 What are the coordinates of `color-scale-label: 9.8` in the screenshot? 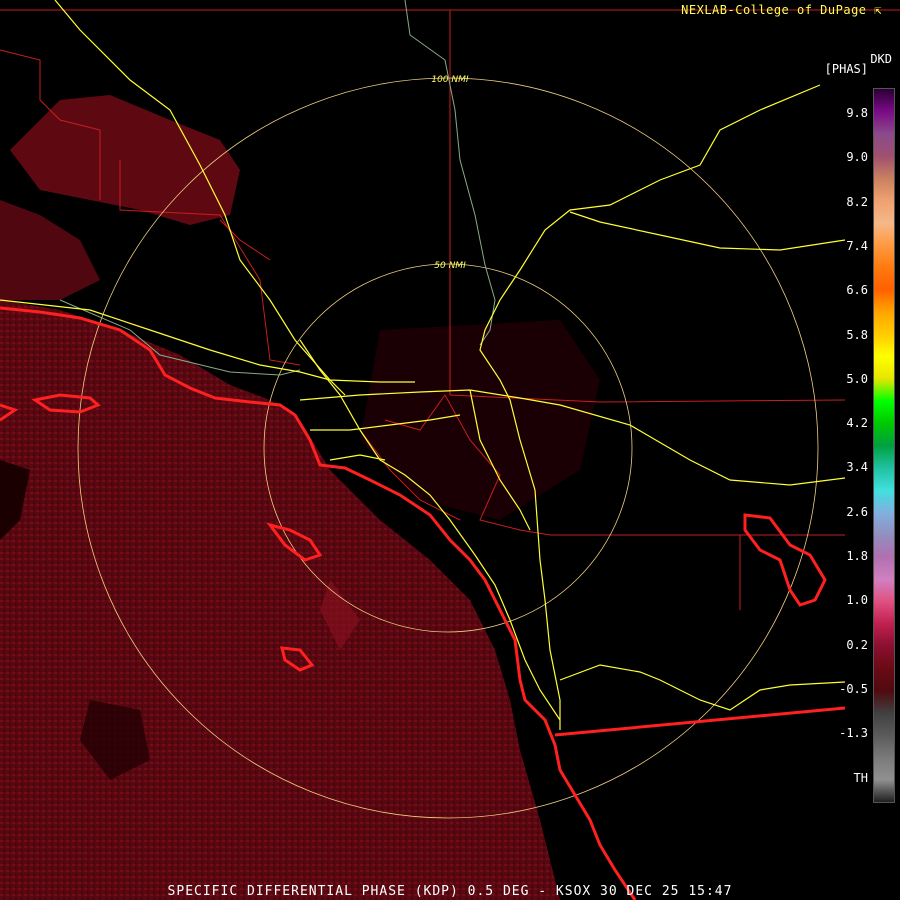 It's located at (857, 113).